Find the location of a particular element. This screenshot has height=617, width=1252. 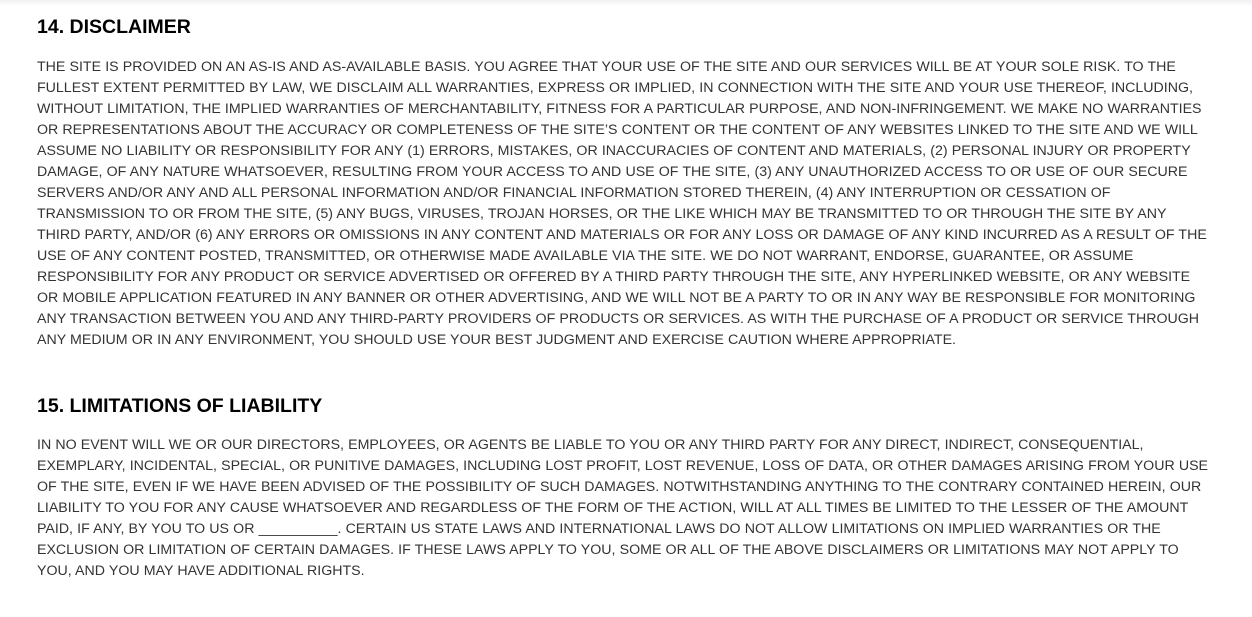

section-heading-disclaimer: 14. DISCLAIMER is located at coordinates (114, 27).